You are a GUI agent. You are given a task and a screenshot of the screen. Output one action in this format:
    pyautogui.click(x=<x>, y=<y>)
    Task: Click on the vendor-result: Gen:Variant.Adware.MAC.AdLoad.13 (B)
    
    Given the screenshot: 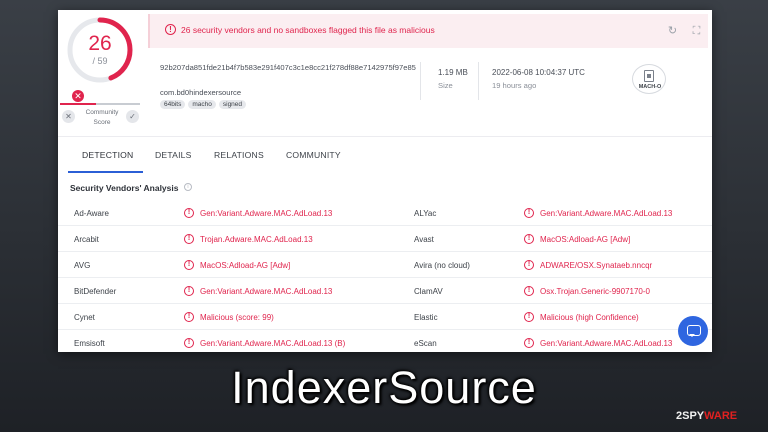 What is the action you would take?
    pyautogui.click(x=273, y=343)
    